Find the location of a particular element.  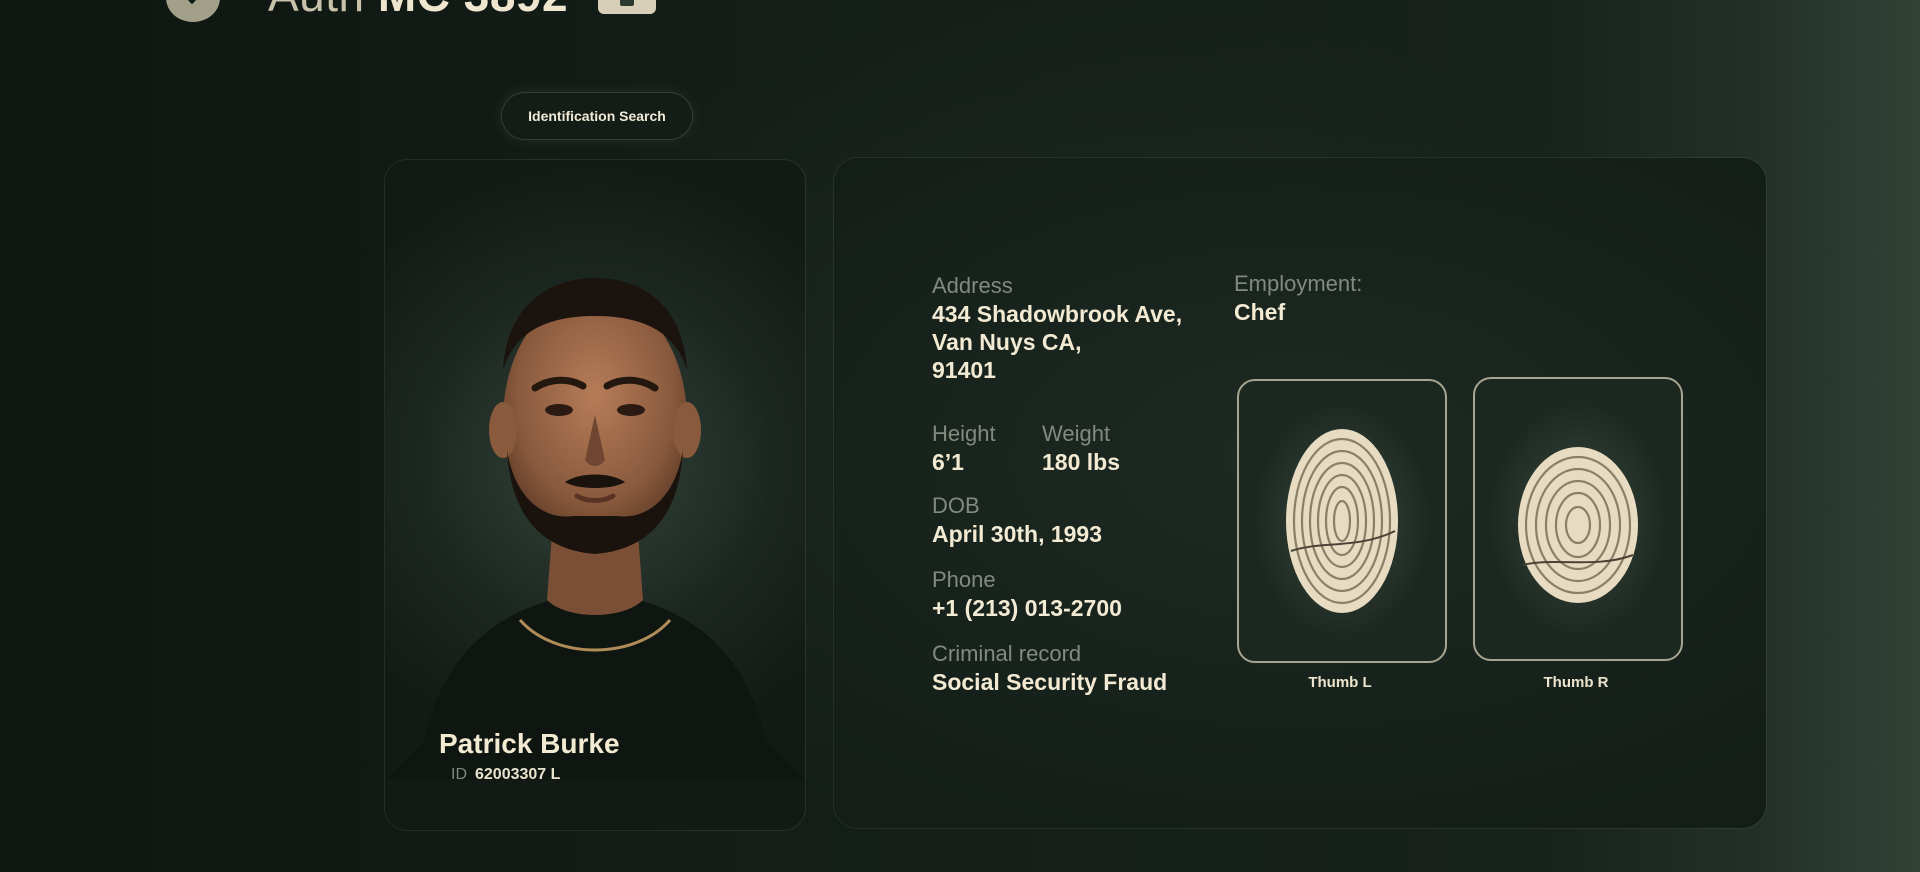

profile-photo is located at coordinates (595, 529).